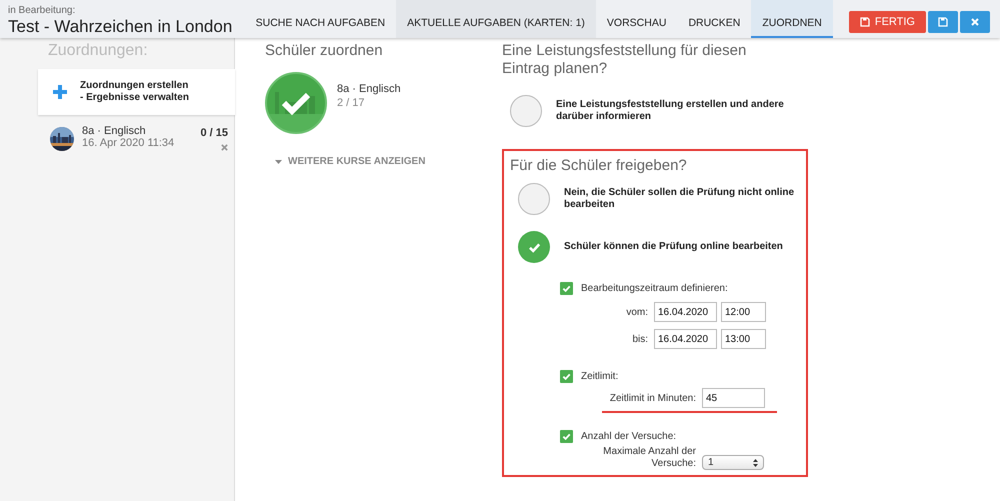 The width and height of the screenshot is (1000, 501). Describe the element at coordinates (714, 19) in the screenshot. I see `tab: DRUCKEN` at that location.